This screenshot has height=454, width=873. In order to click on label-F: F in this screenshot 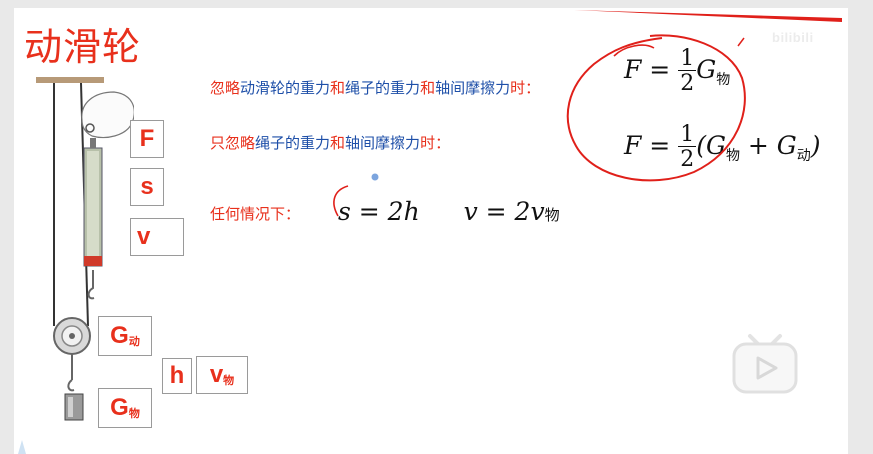, I will do `click(147, 139)`.